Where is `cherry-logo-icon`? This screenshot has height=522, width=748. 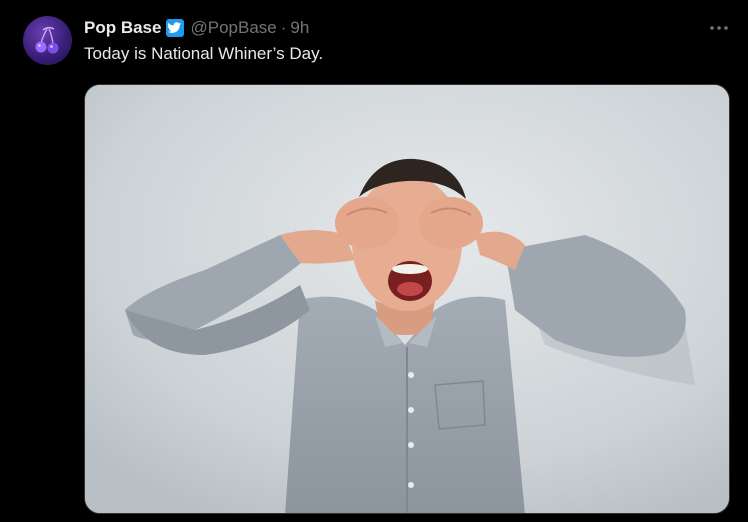
cherry-logo-icon is located at coordinates (47, 40).